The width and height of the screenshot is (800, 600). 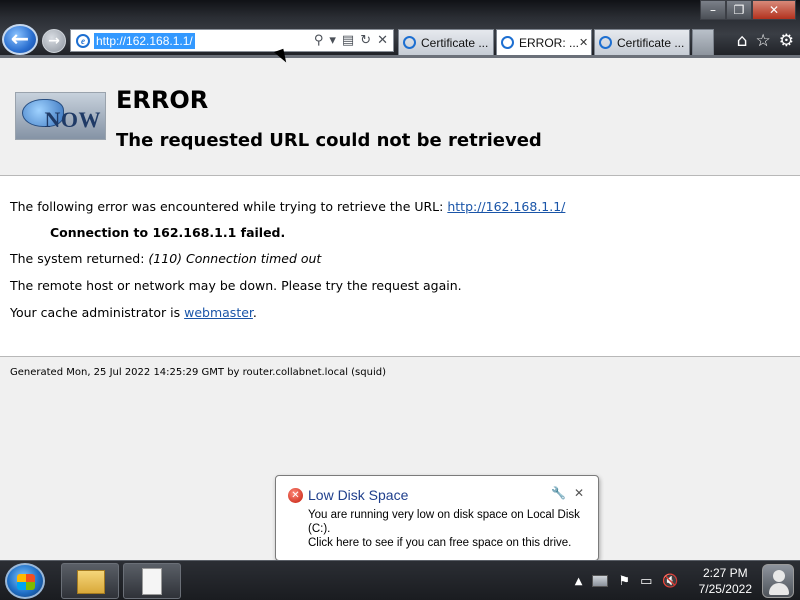 What do you see at coordinates (235, 258) in the screenshot?
I see `system-returned-value: (110) Connection timed out` at bounding box center [235, 258].